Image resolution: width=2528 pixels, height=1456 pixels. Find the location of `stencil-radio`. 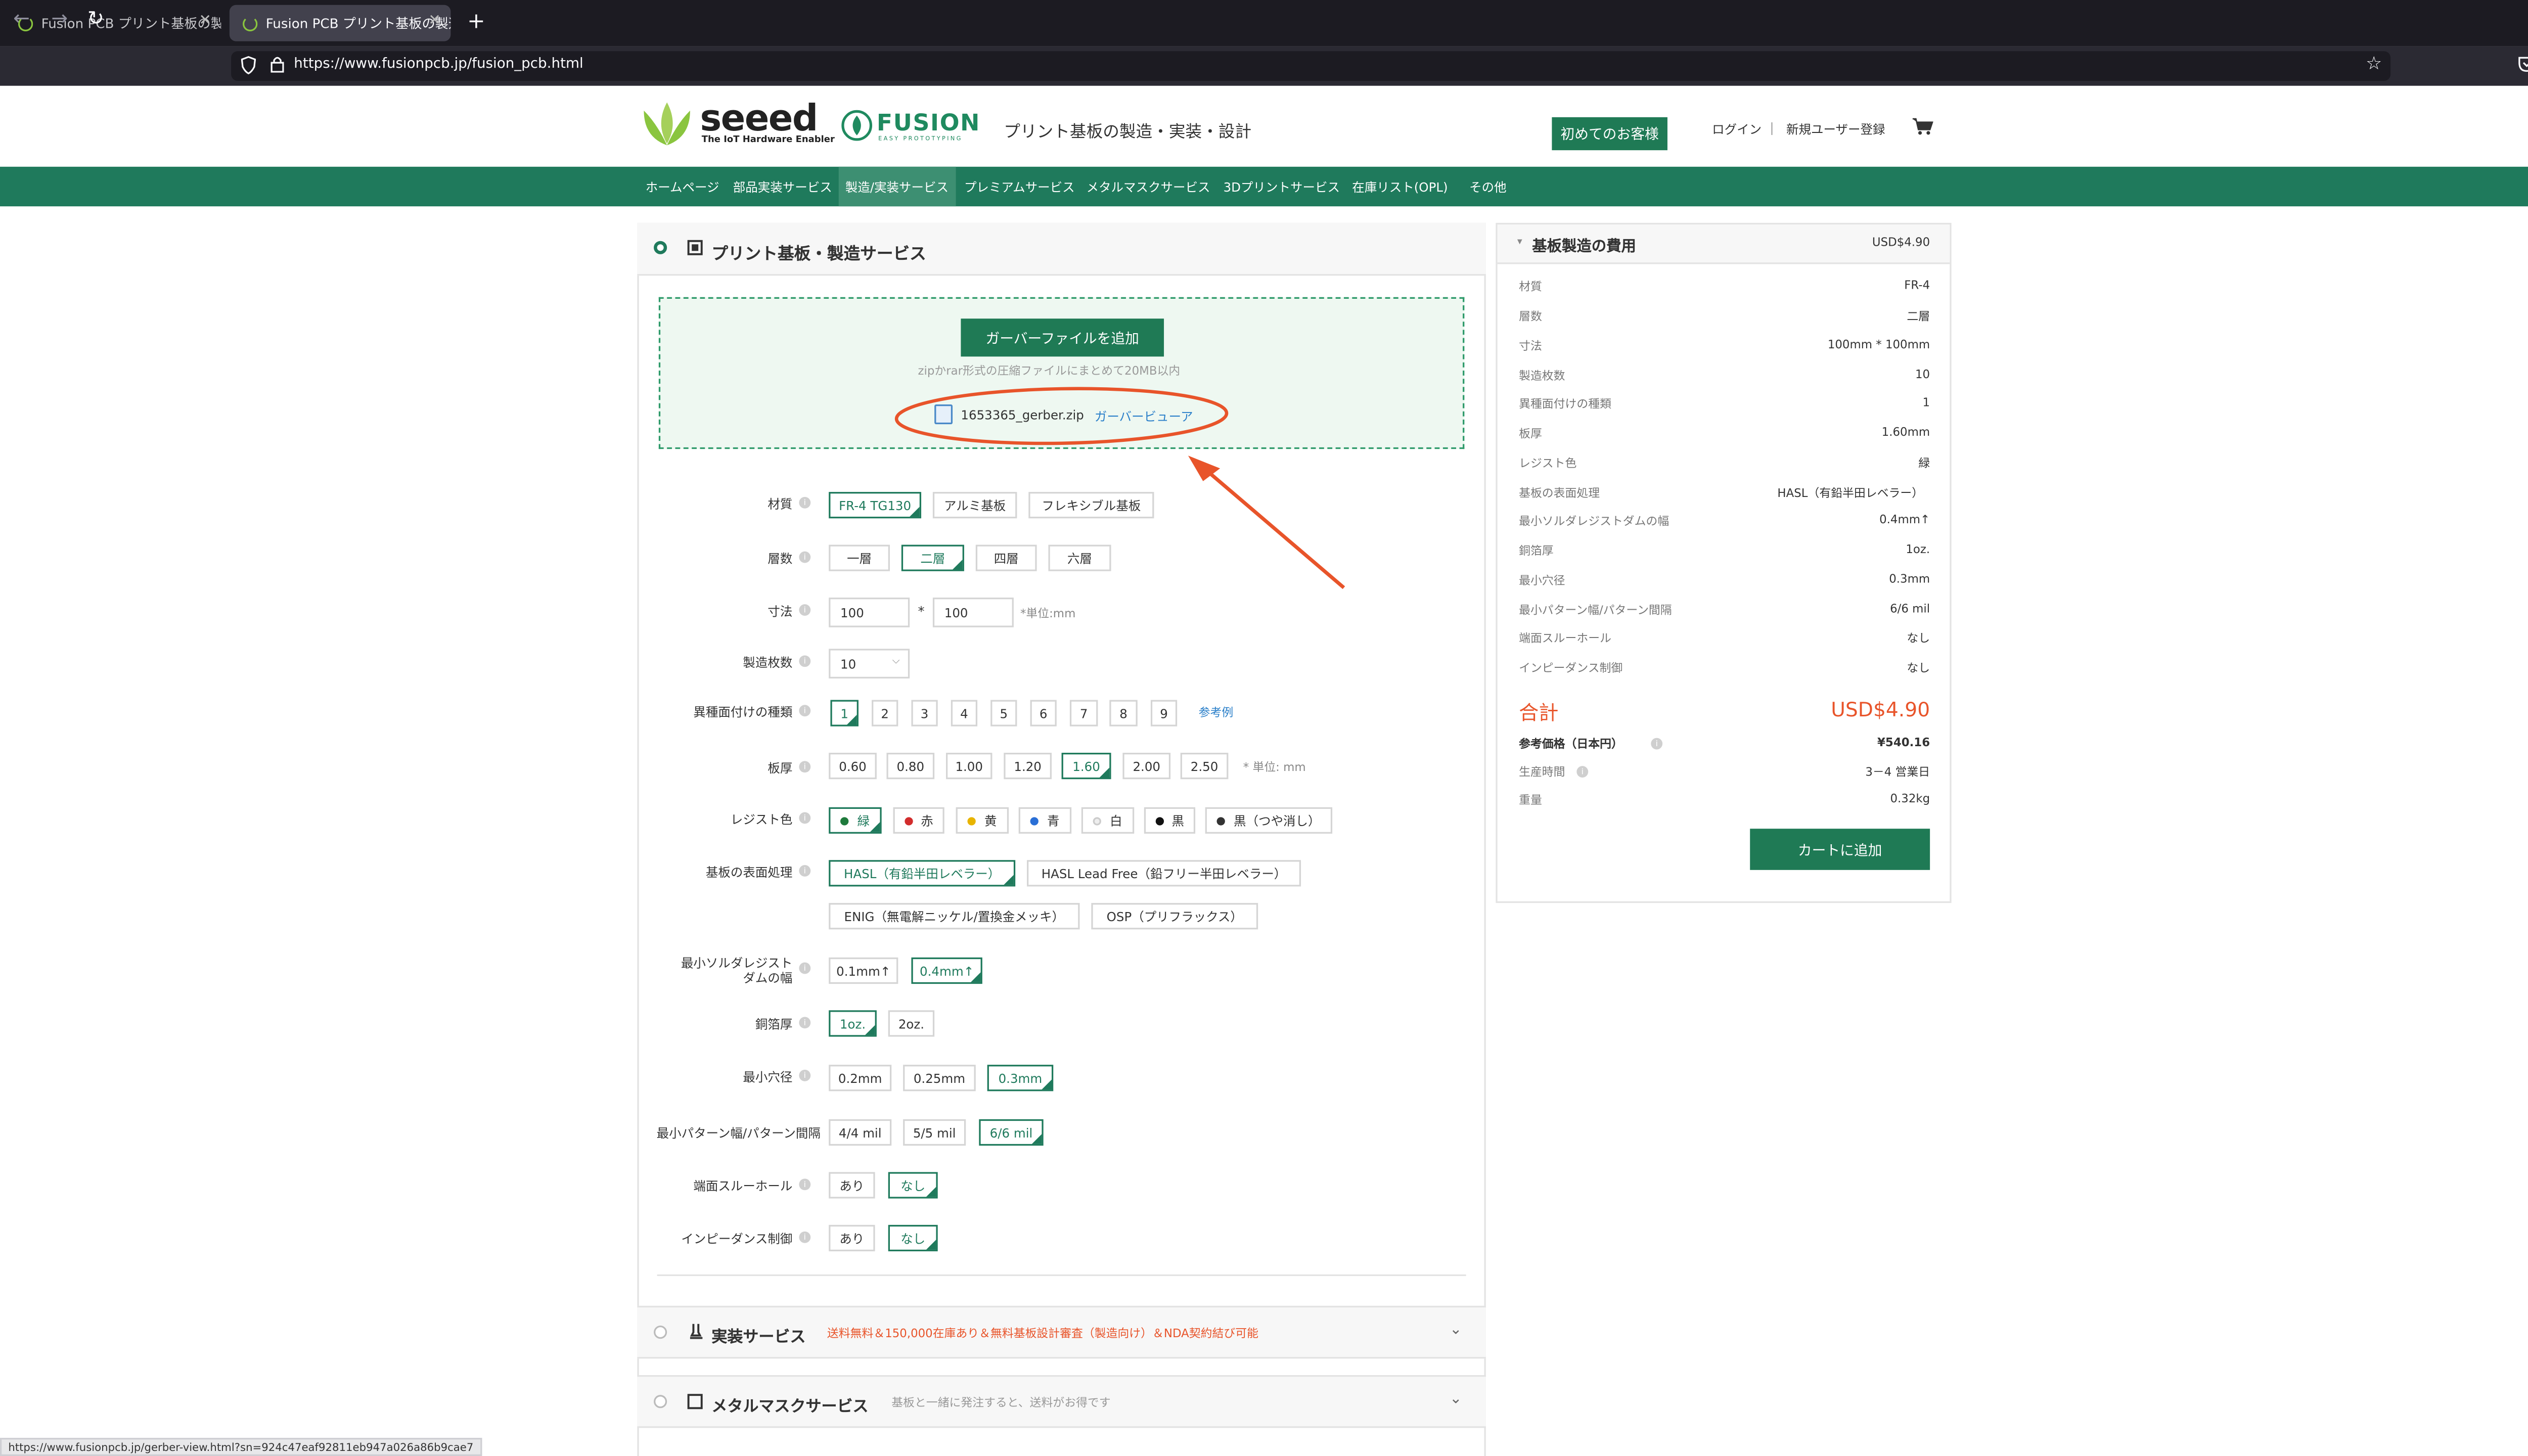

stencil-radio is located at coordinates (661, 1401).